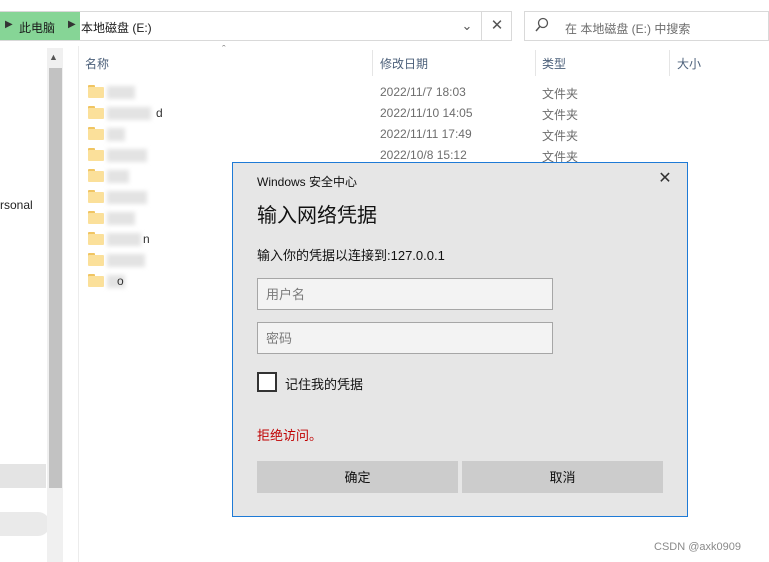 Image resolution: width=769 pixels, height=562 pixels. What do you see at coordinates (351, 255) in the screenshot?
I see `dialog-prompt: 输入你的凭据以连接到:127.0.0.1` at bounding box center [351, 255].